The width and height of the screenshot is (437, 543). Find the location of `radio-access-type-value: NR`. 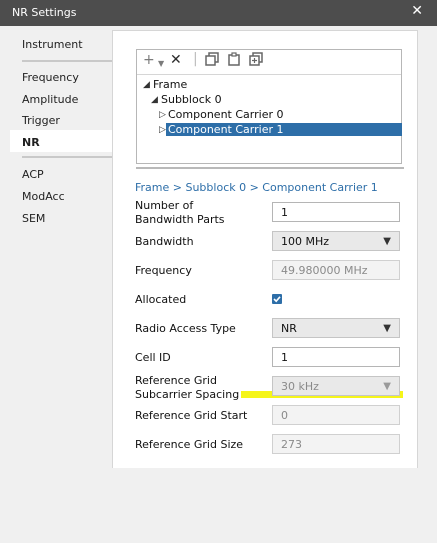

radio-access-type-value: NR is located at coordinates (289, 328).